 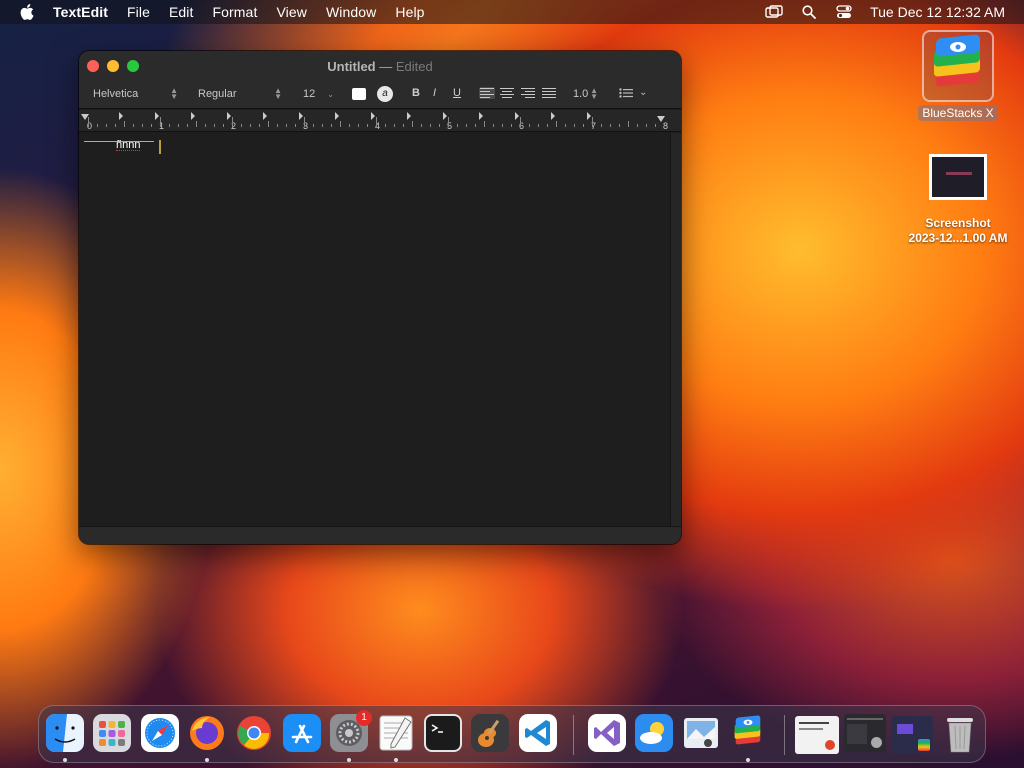 What do you see at coordinates (396, 733) in the screenshot?
I see `textedit-icon` at bounding box center [396, 733].